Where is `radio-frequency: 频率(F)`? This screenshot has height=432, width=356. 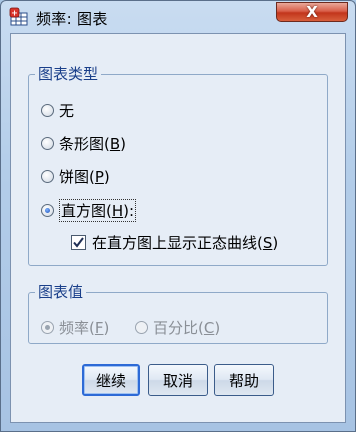
radio-frequency: 频率(F) is located at coordinates (75, 327).